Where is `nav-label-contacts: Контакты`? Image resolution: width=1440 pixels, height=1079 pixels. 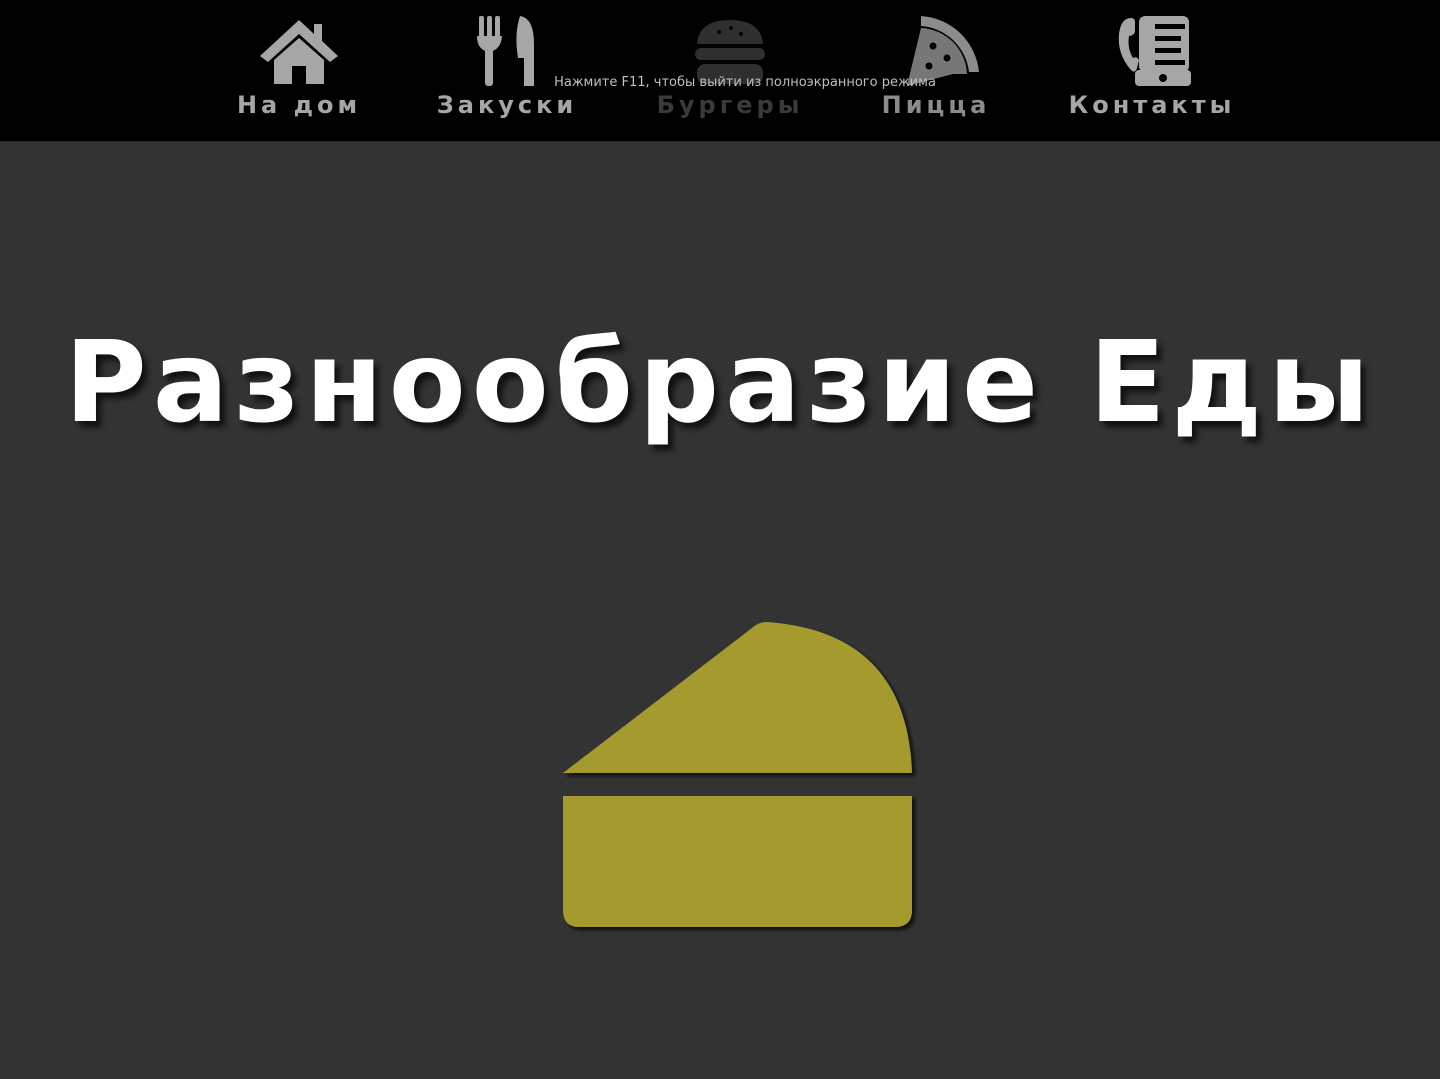
nav-label-contacts: Контакты is located at coordinates (1152, 105).